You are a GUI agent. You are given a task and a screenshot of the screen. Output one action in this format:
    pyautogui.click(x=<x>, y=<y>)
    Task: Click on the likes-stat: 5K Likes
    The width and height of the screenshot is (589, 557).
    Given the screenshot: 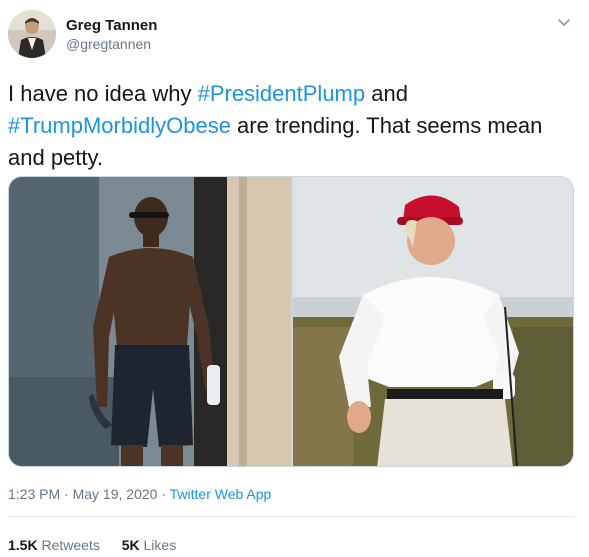 What is the action you would take?
    pyautogui.click(x=149, y=545)
    